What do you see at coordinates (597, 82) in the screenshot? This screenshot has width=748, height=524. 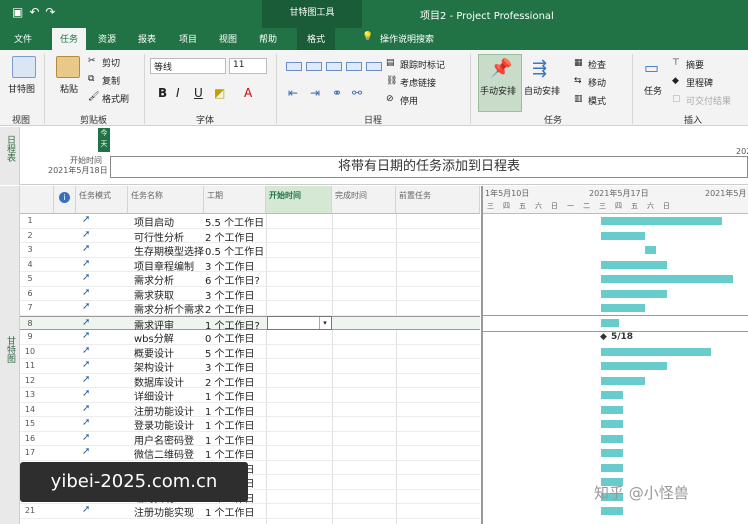 I see `move-button: 移动` at bounding box center [597, 82].